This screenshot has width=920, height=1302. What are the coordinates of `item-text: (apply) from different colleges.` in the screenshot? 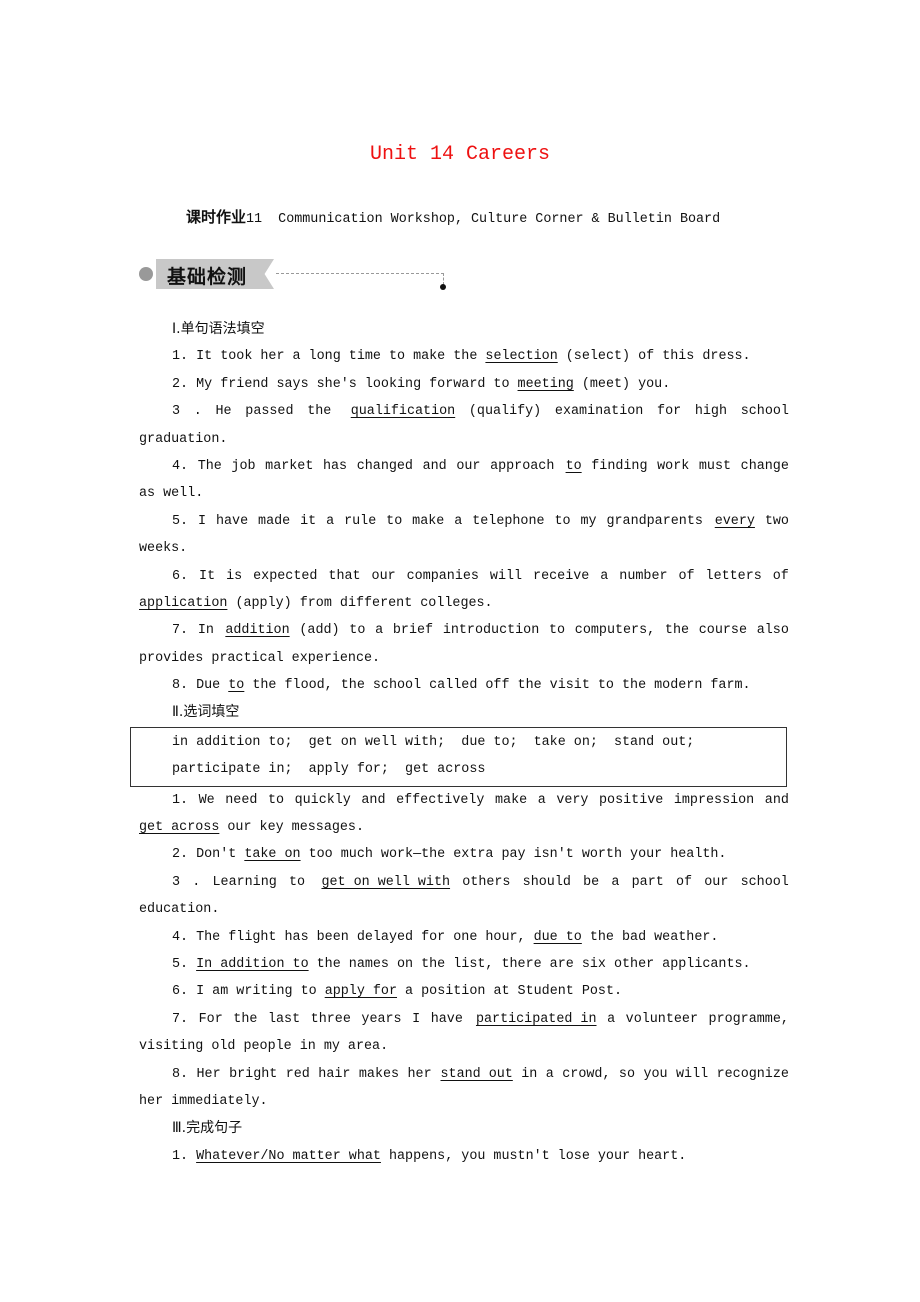 It's located at (360, 603).